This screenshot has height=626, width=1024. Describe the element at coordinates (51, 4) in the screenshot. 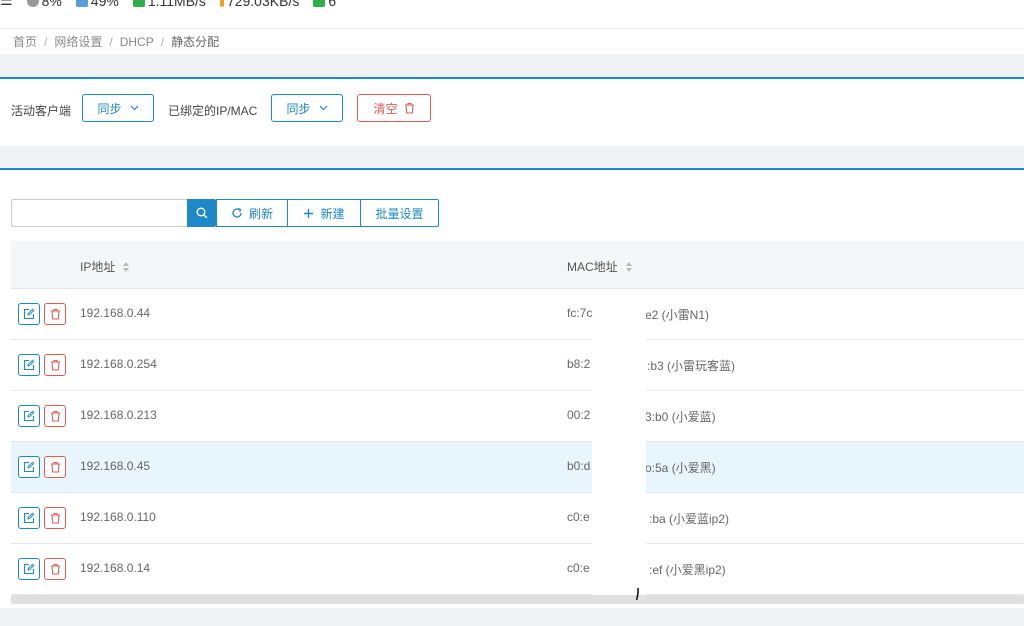

I see `cpu-value: 8%` at that location.